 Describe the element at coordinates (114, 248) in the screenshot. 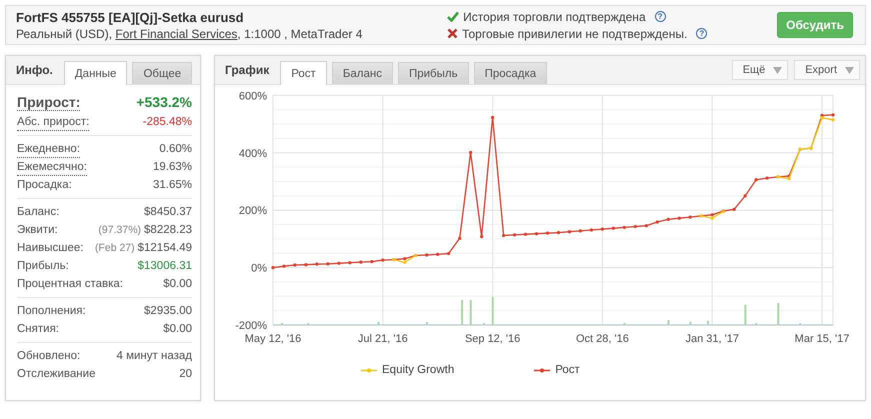

I see `stat-note: (Feb 27)` at that location.